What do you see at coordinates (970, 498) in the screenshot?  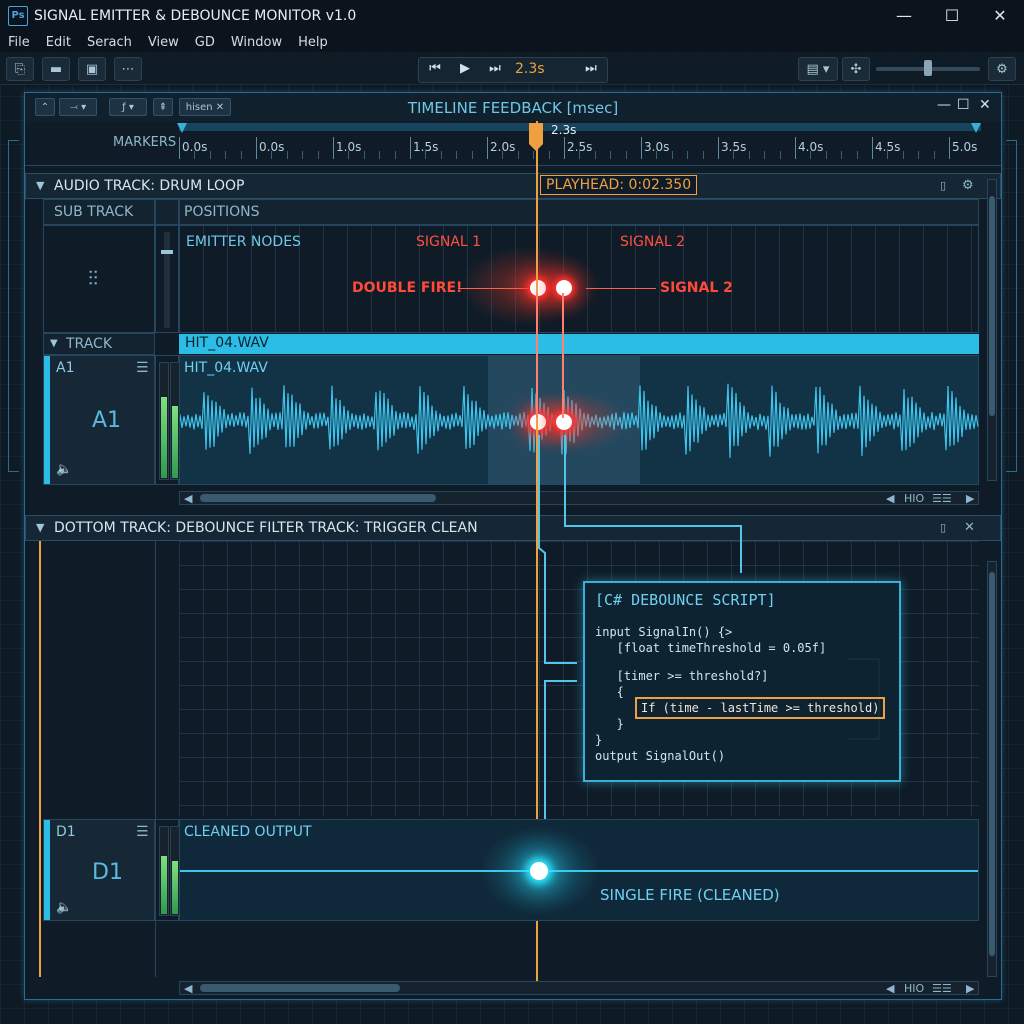 I see `scroll-right-icon: ▶` at bounding box center [970, 498].